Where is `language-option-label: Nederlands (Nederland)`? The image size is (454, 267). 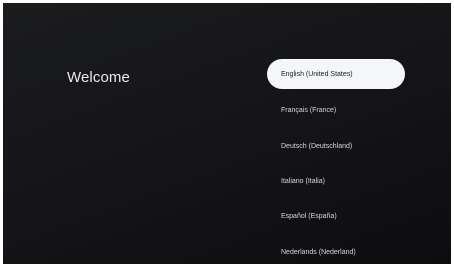 language-option-label: Nederlands (Nederland) is located at coordinates (318, 252).